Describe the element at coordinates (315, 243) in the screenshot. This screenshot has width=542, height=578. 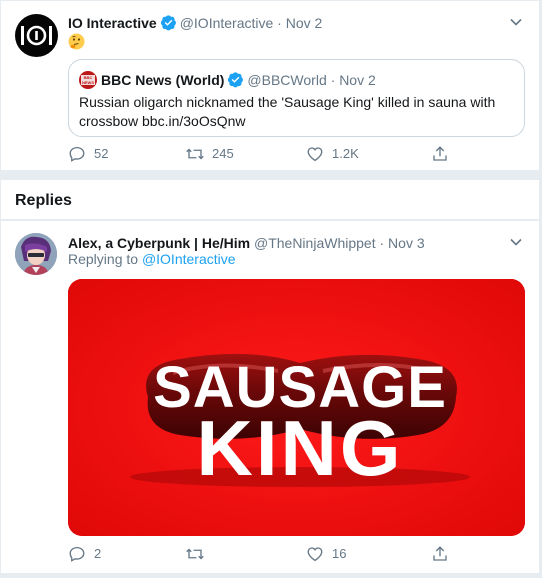
I see `reply-author-handle: @TheNinjaWhippet` at that location.